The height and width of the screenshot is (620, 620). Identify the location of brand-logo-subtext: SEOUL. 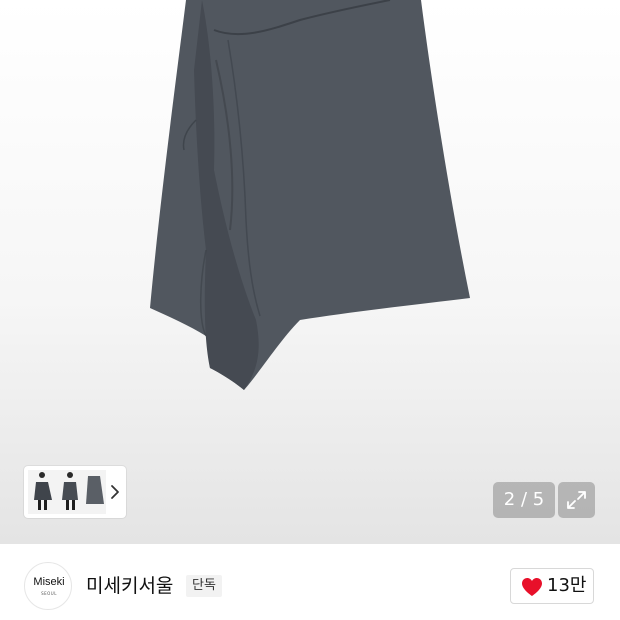
(49, 593).